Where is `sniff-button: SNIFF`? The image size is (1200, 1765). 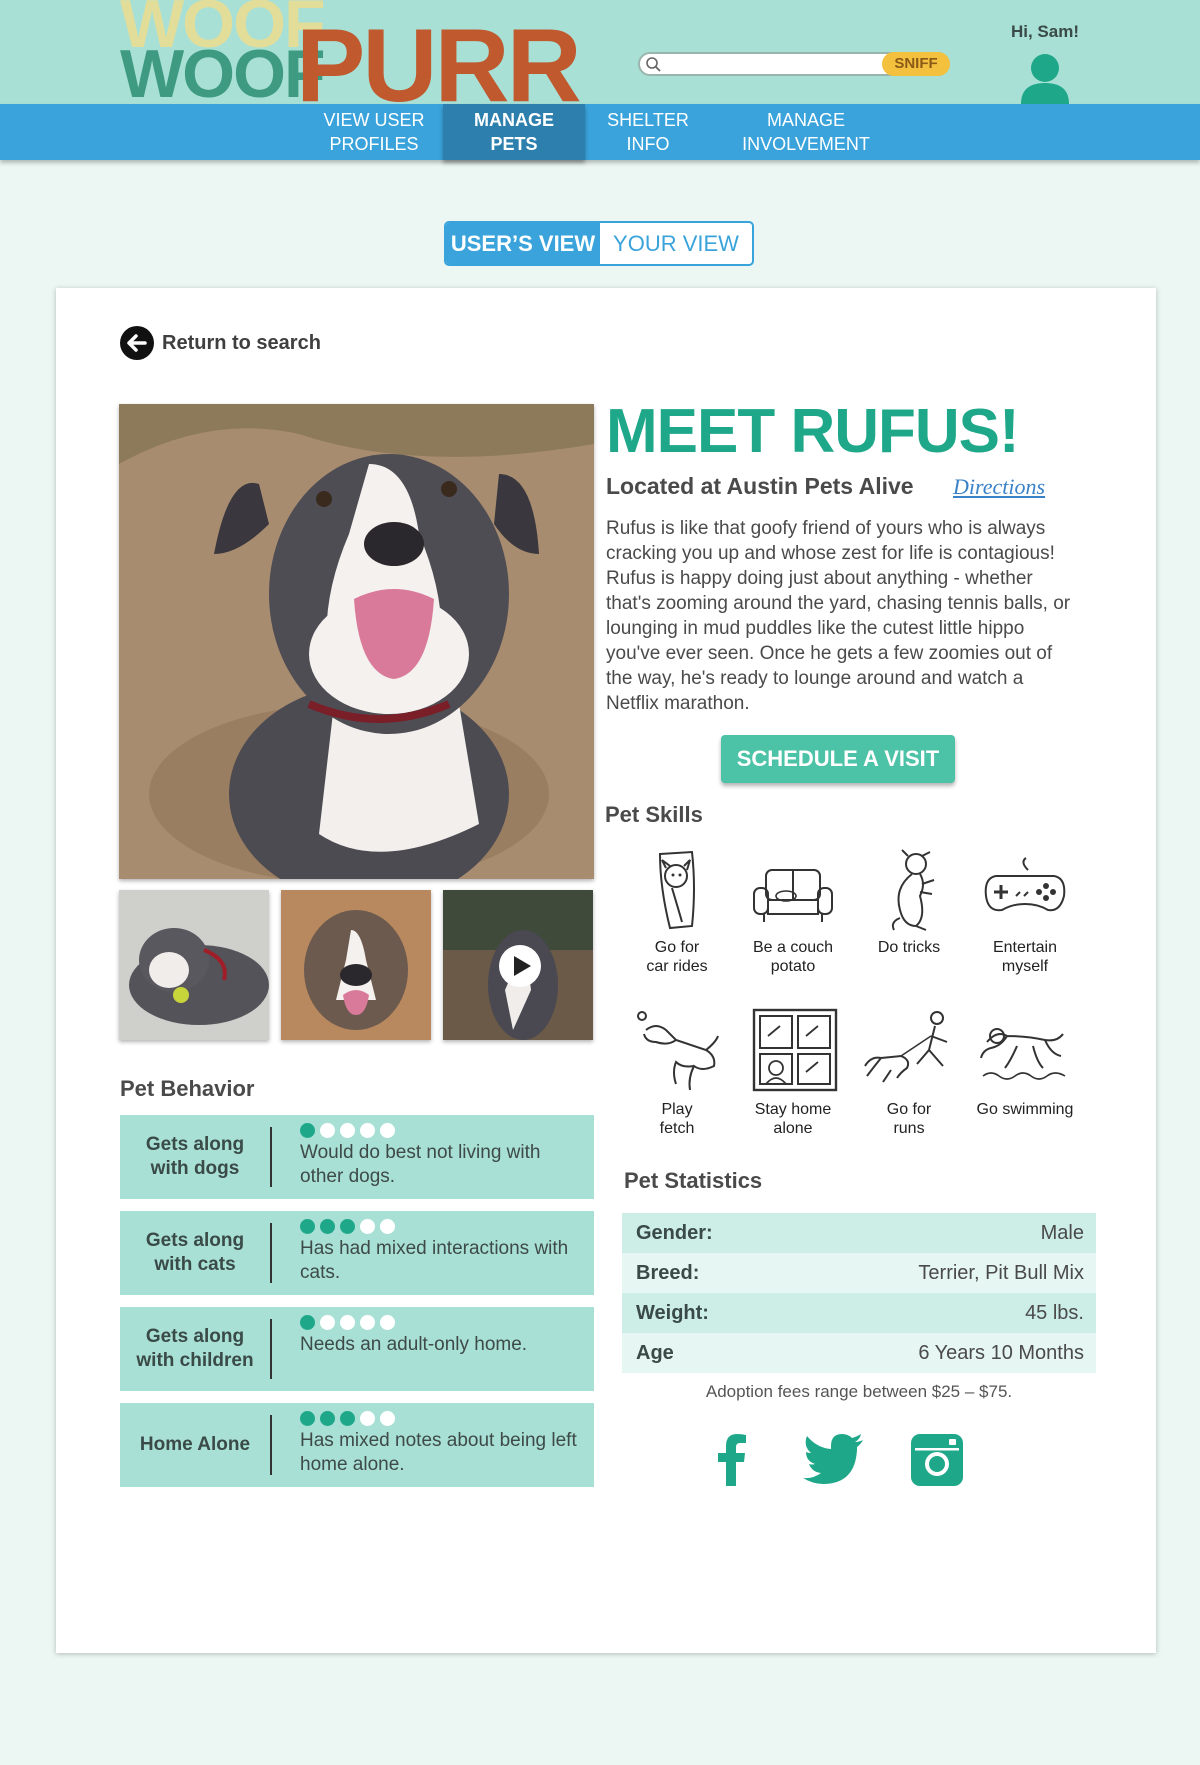 sniff-button: SNIFF is located at coordinates (916, 64).